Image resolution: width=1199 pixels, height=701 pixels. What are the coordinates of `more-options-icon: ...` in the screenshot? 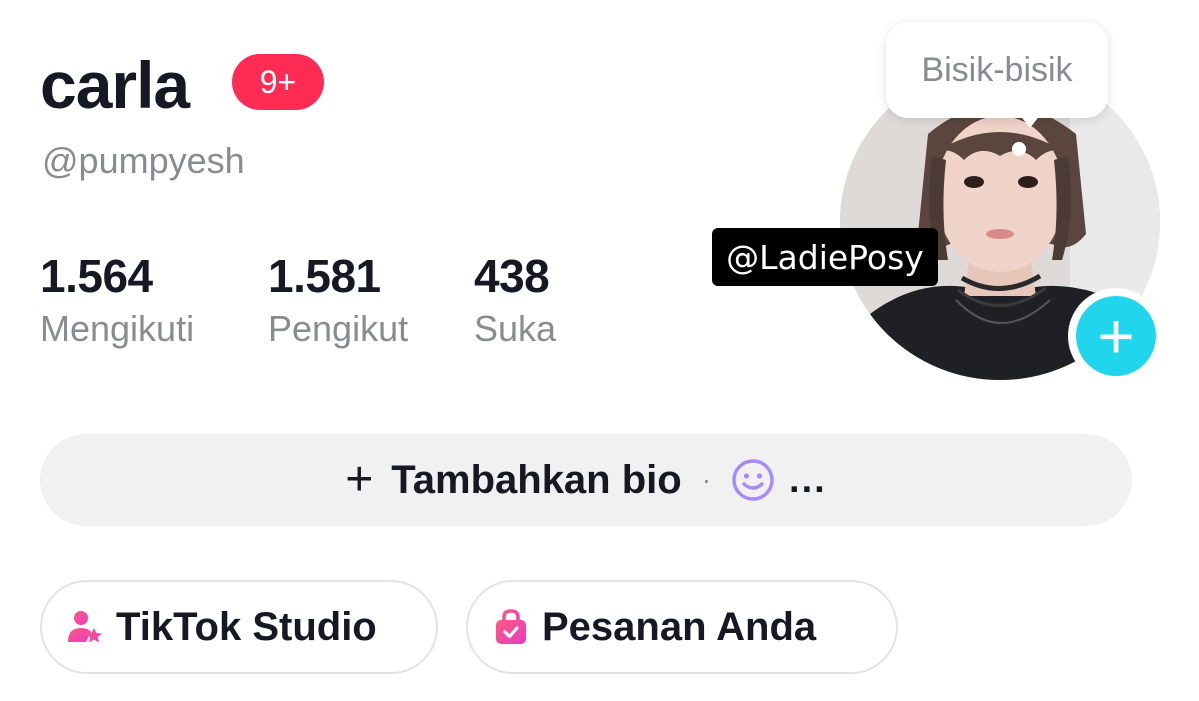 It's located at (808, 480).